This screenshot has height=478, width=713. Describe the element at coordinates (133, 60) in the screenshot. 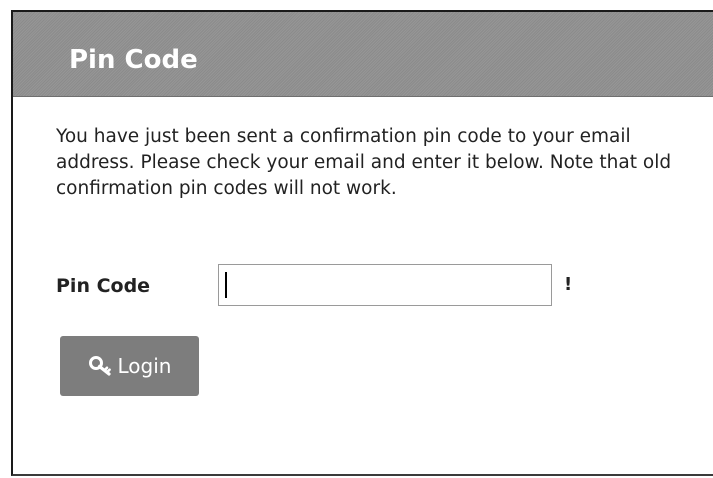

I see `dialog-title: Pin Code` at that location.